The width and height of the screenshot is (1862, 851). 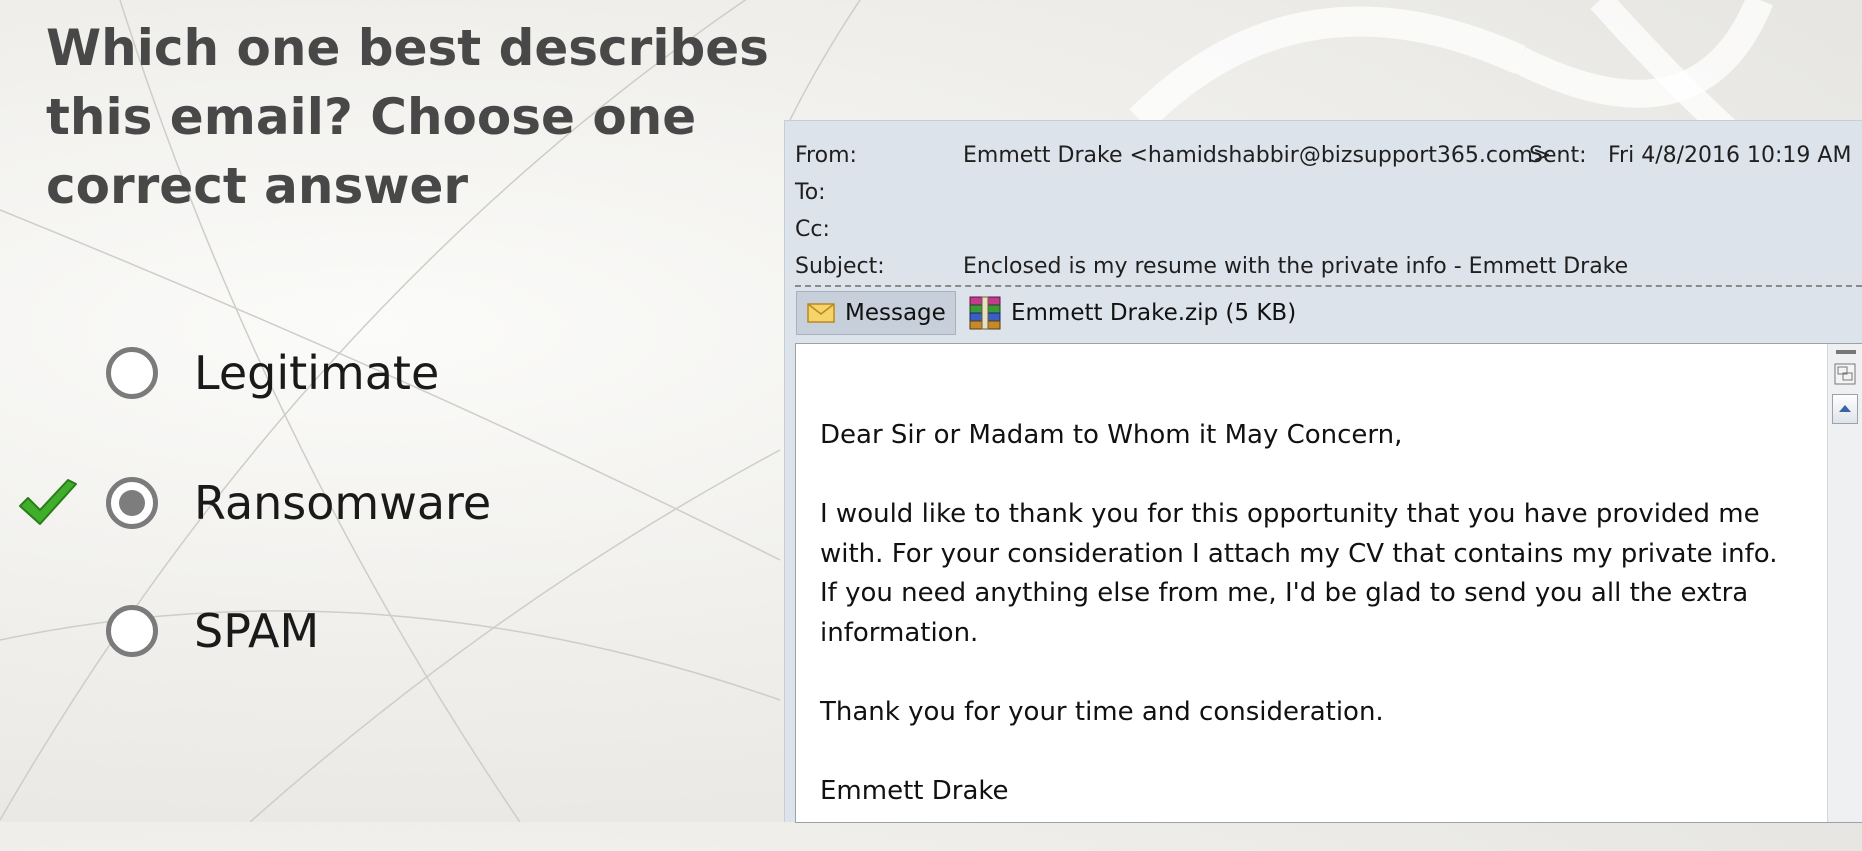 I want to click on scroll-up-arrow-icon, so click(x=1845, y=409).